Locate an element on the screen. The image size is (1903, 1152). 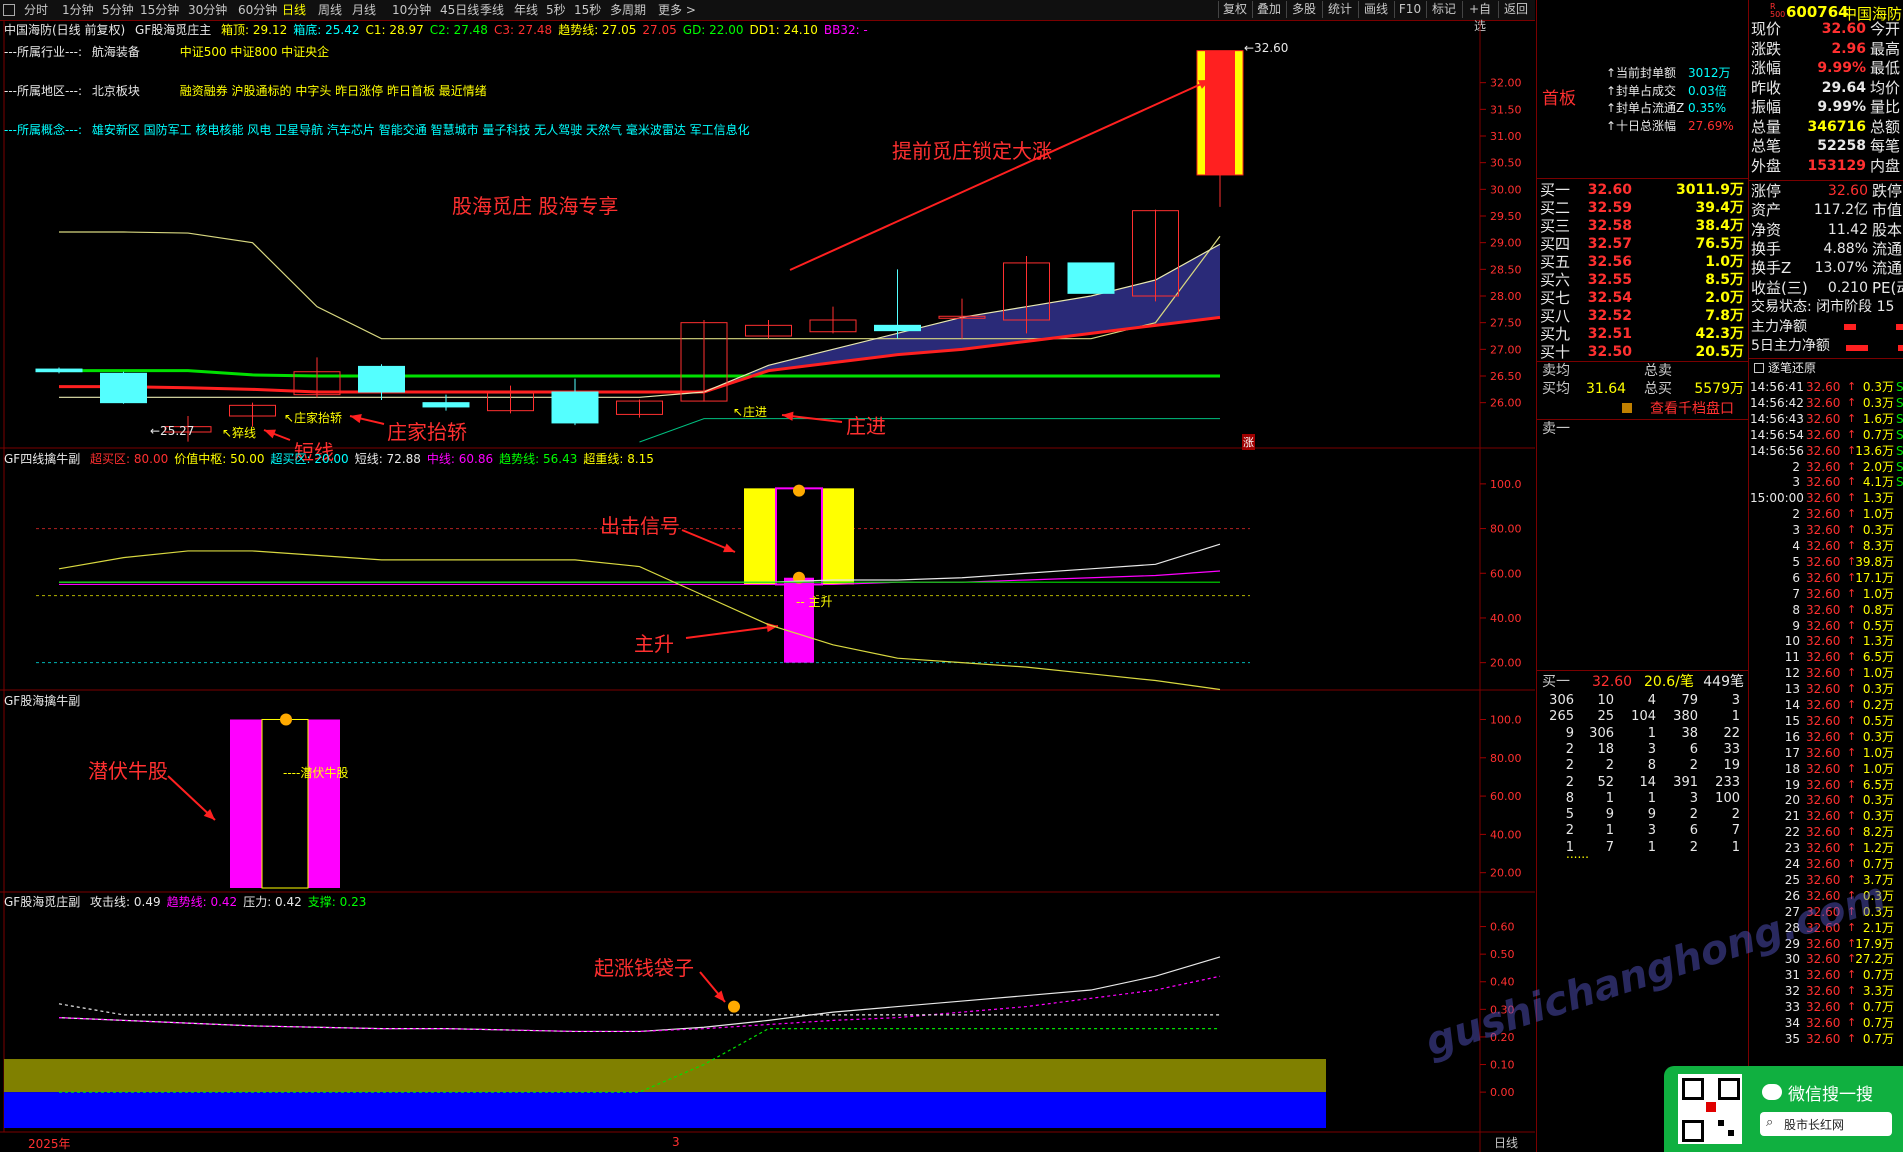
mark-zhang: 涨 is located at coordinates (1248, 442).